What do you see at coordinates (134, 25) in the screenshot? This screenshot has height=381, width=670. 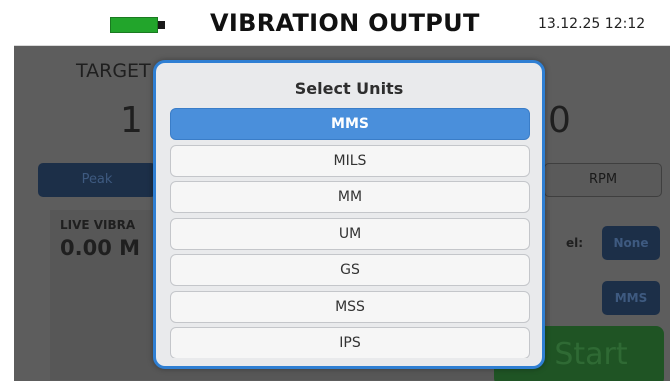 I see `battery-icon` at bounding box center [134, 25].